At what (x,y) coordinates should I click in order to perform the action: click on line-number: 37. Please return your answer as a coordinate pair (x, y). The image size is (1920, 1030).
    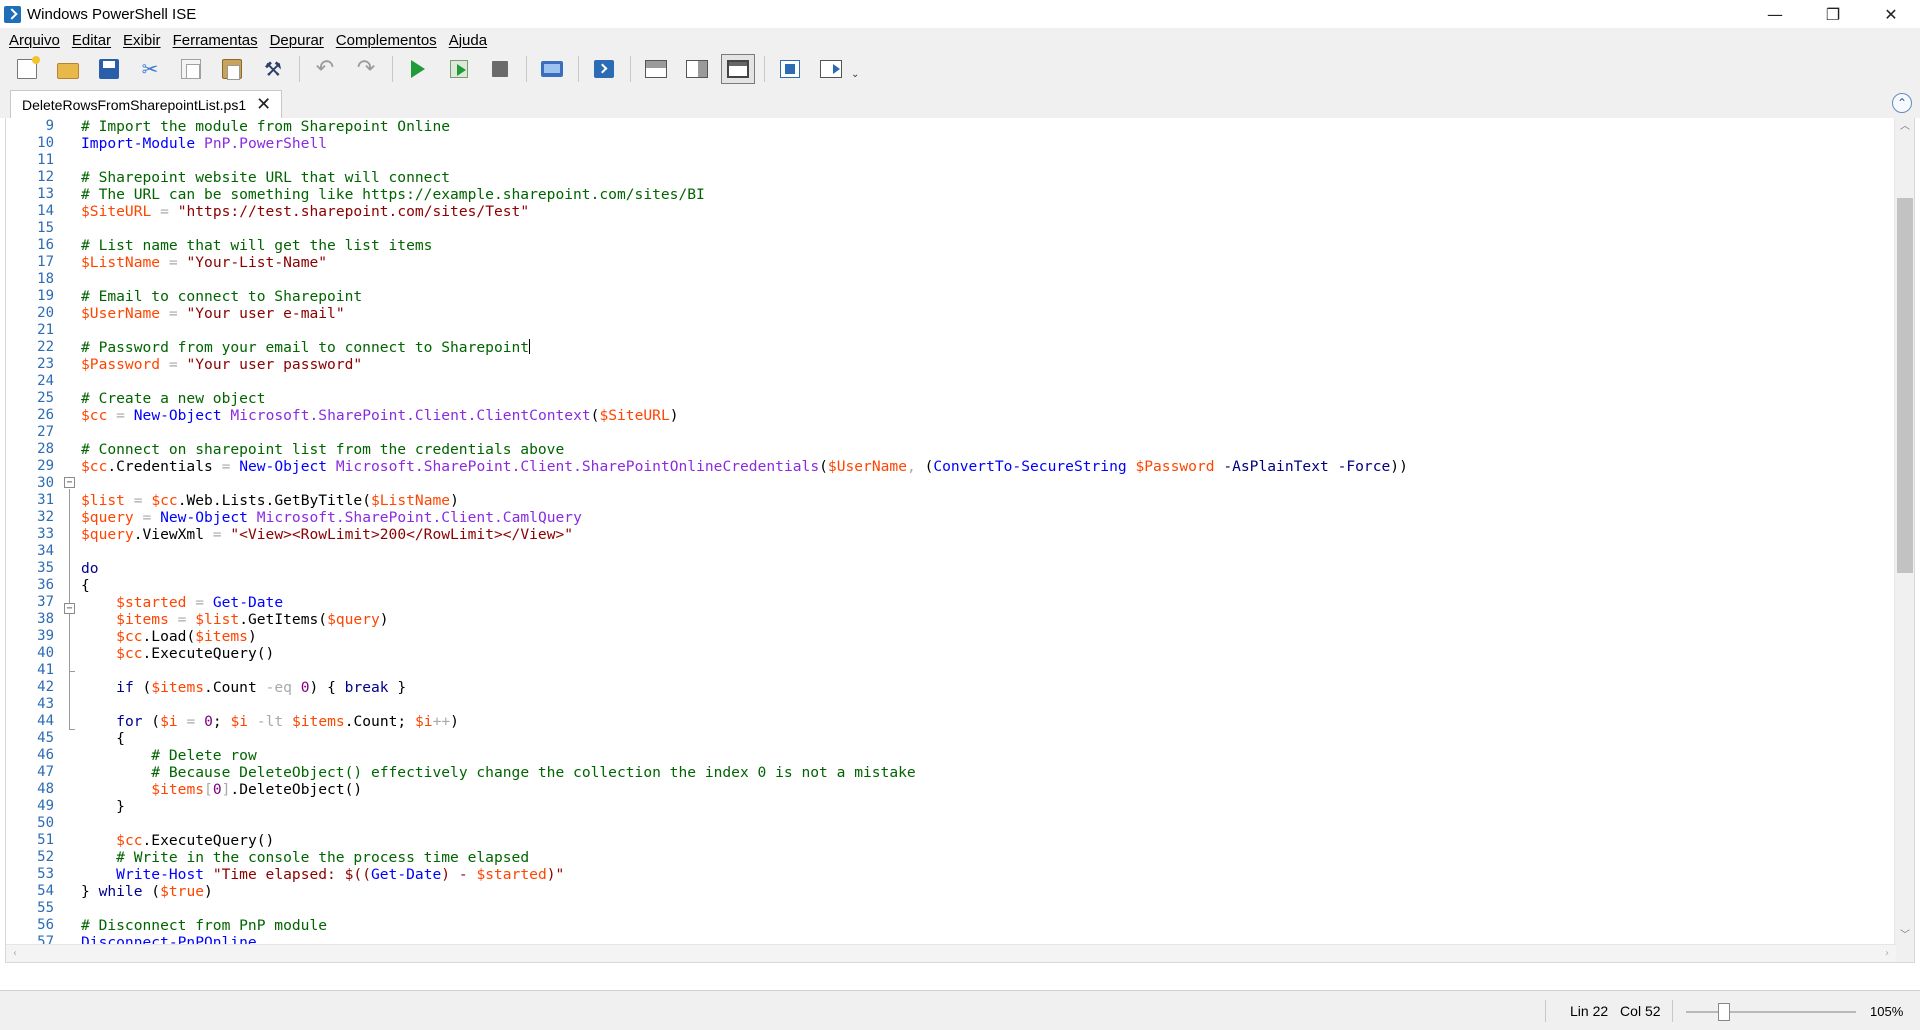
    Looking at the image, I should click on (30, 602).